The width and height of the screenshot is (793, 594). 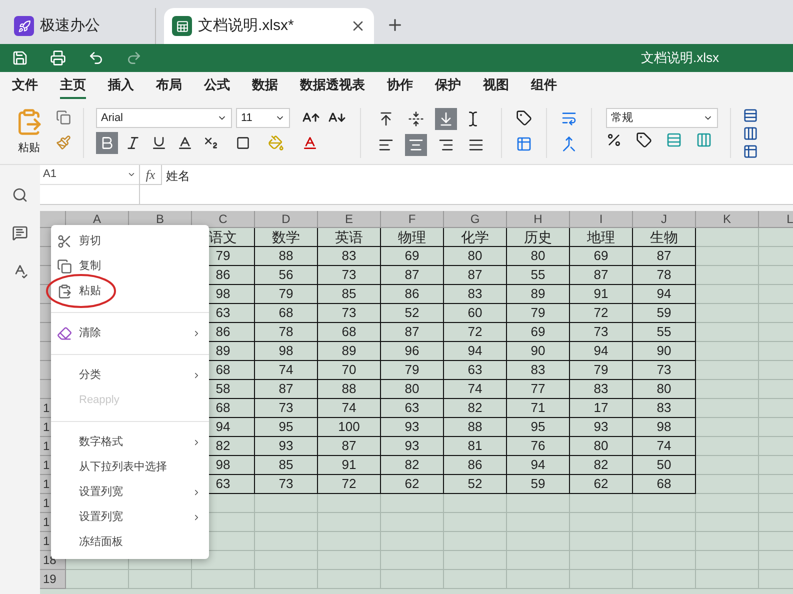 What do you see at coordinates (400, 86) in the screenshot?
I see `menu-tab: 协作` at bounding box center [400, 86].